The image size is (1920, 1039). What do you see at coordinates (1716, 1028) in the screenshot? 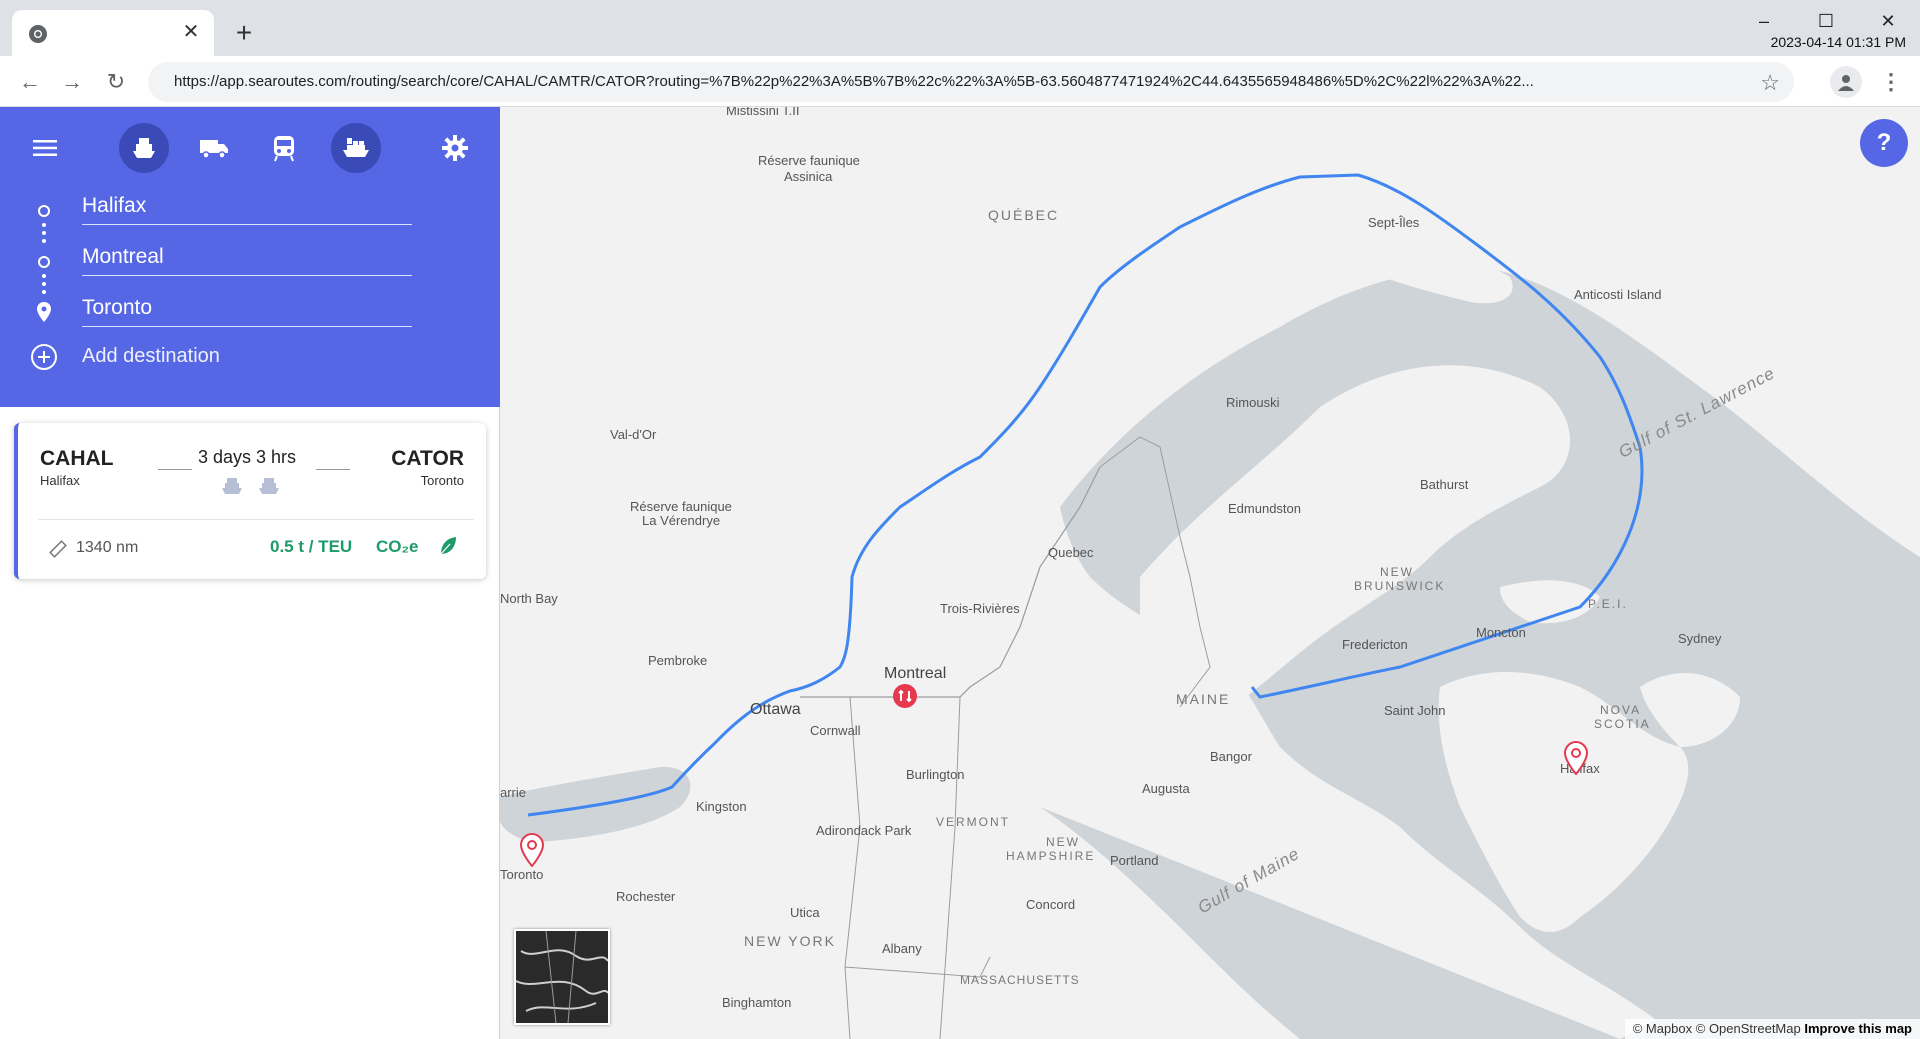
I see `attribution-text: © Mapbox © OpenStreetMap` at bounding box center [1716, 1028].